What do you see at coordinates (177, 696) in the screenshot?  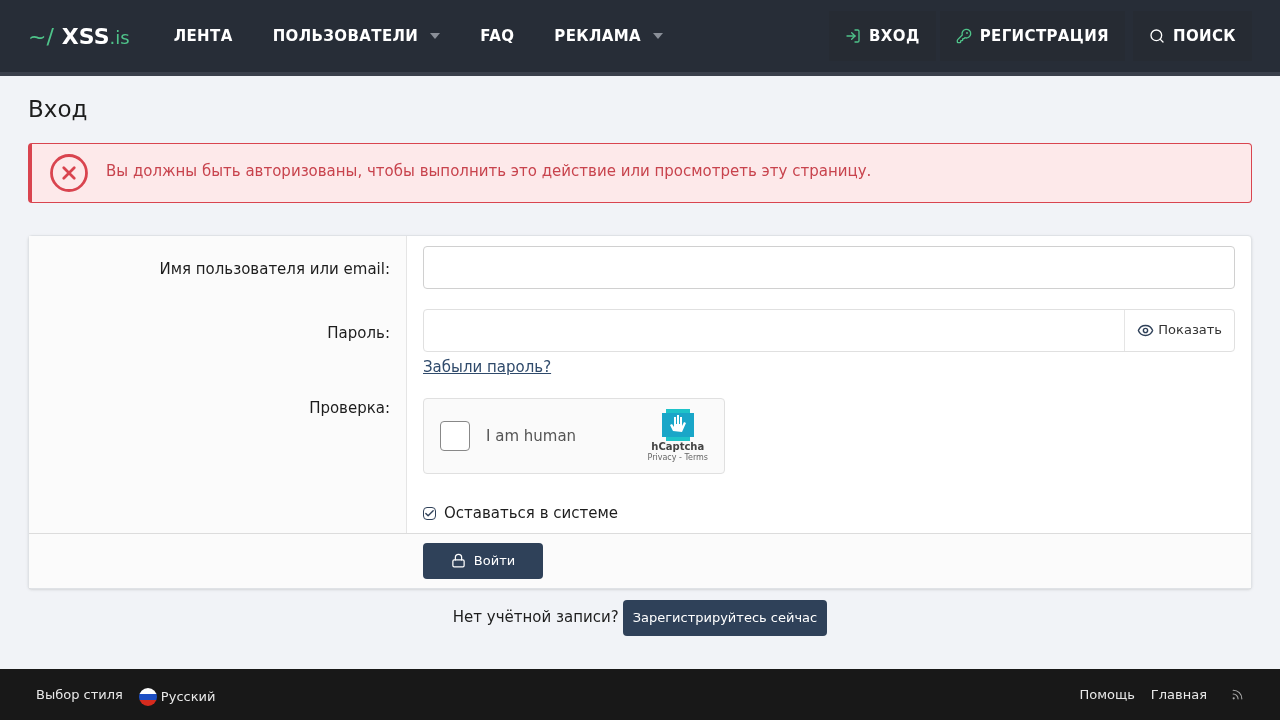 I see `language-link: Русский` at bounding box center [177, 696].